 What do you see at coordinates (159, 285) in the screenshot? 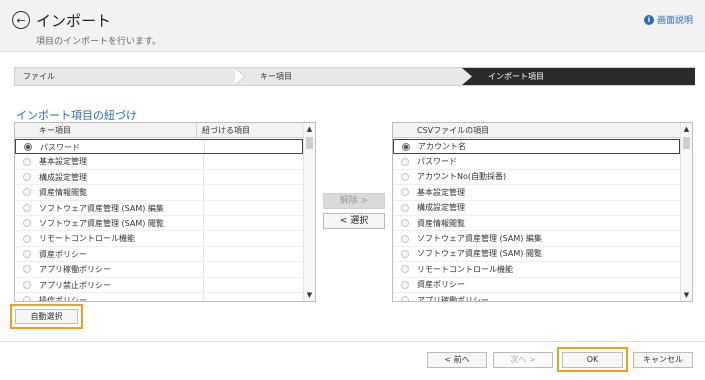
I see `list-item: アプリ禁止ポリシー` at bounding box center [159, 285].